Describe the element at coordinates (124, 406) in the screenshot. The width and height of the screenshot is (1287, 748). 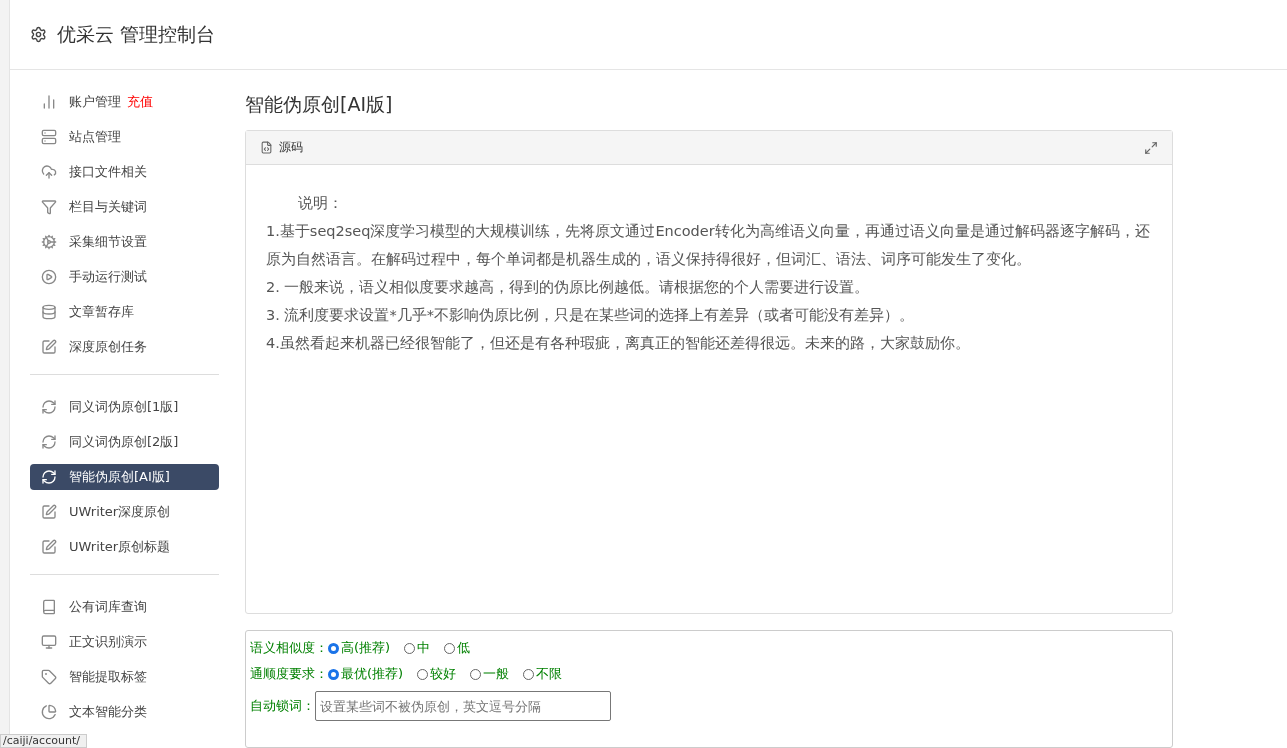
I see `sidebar-item: 同义词伪原创[1版]` at that location.